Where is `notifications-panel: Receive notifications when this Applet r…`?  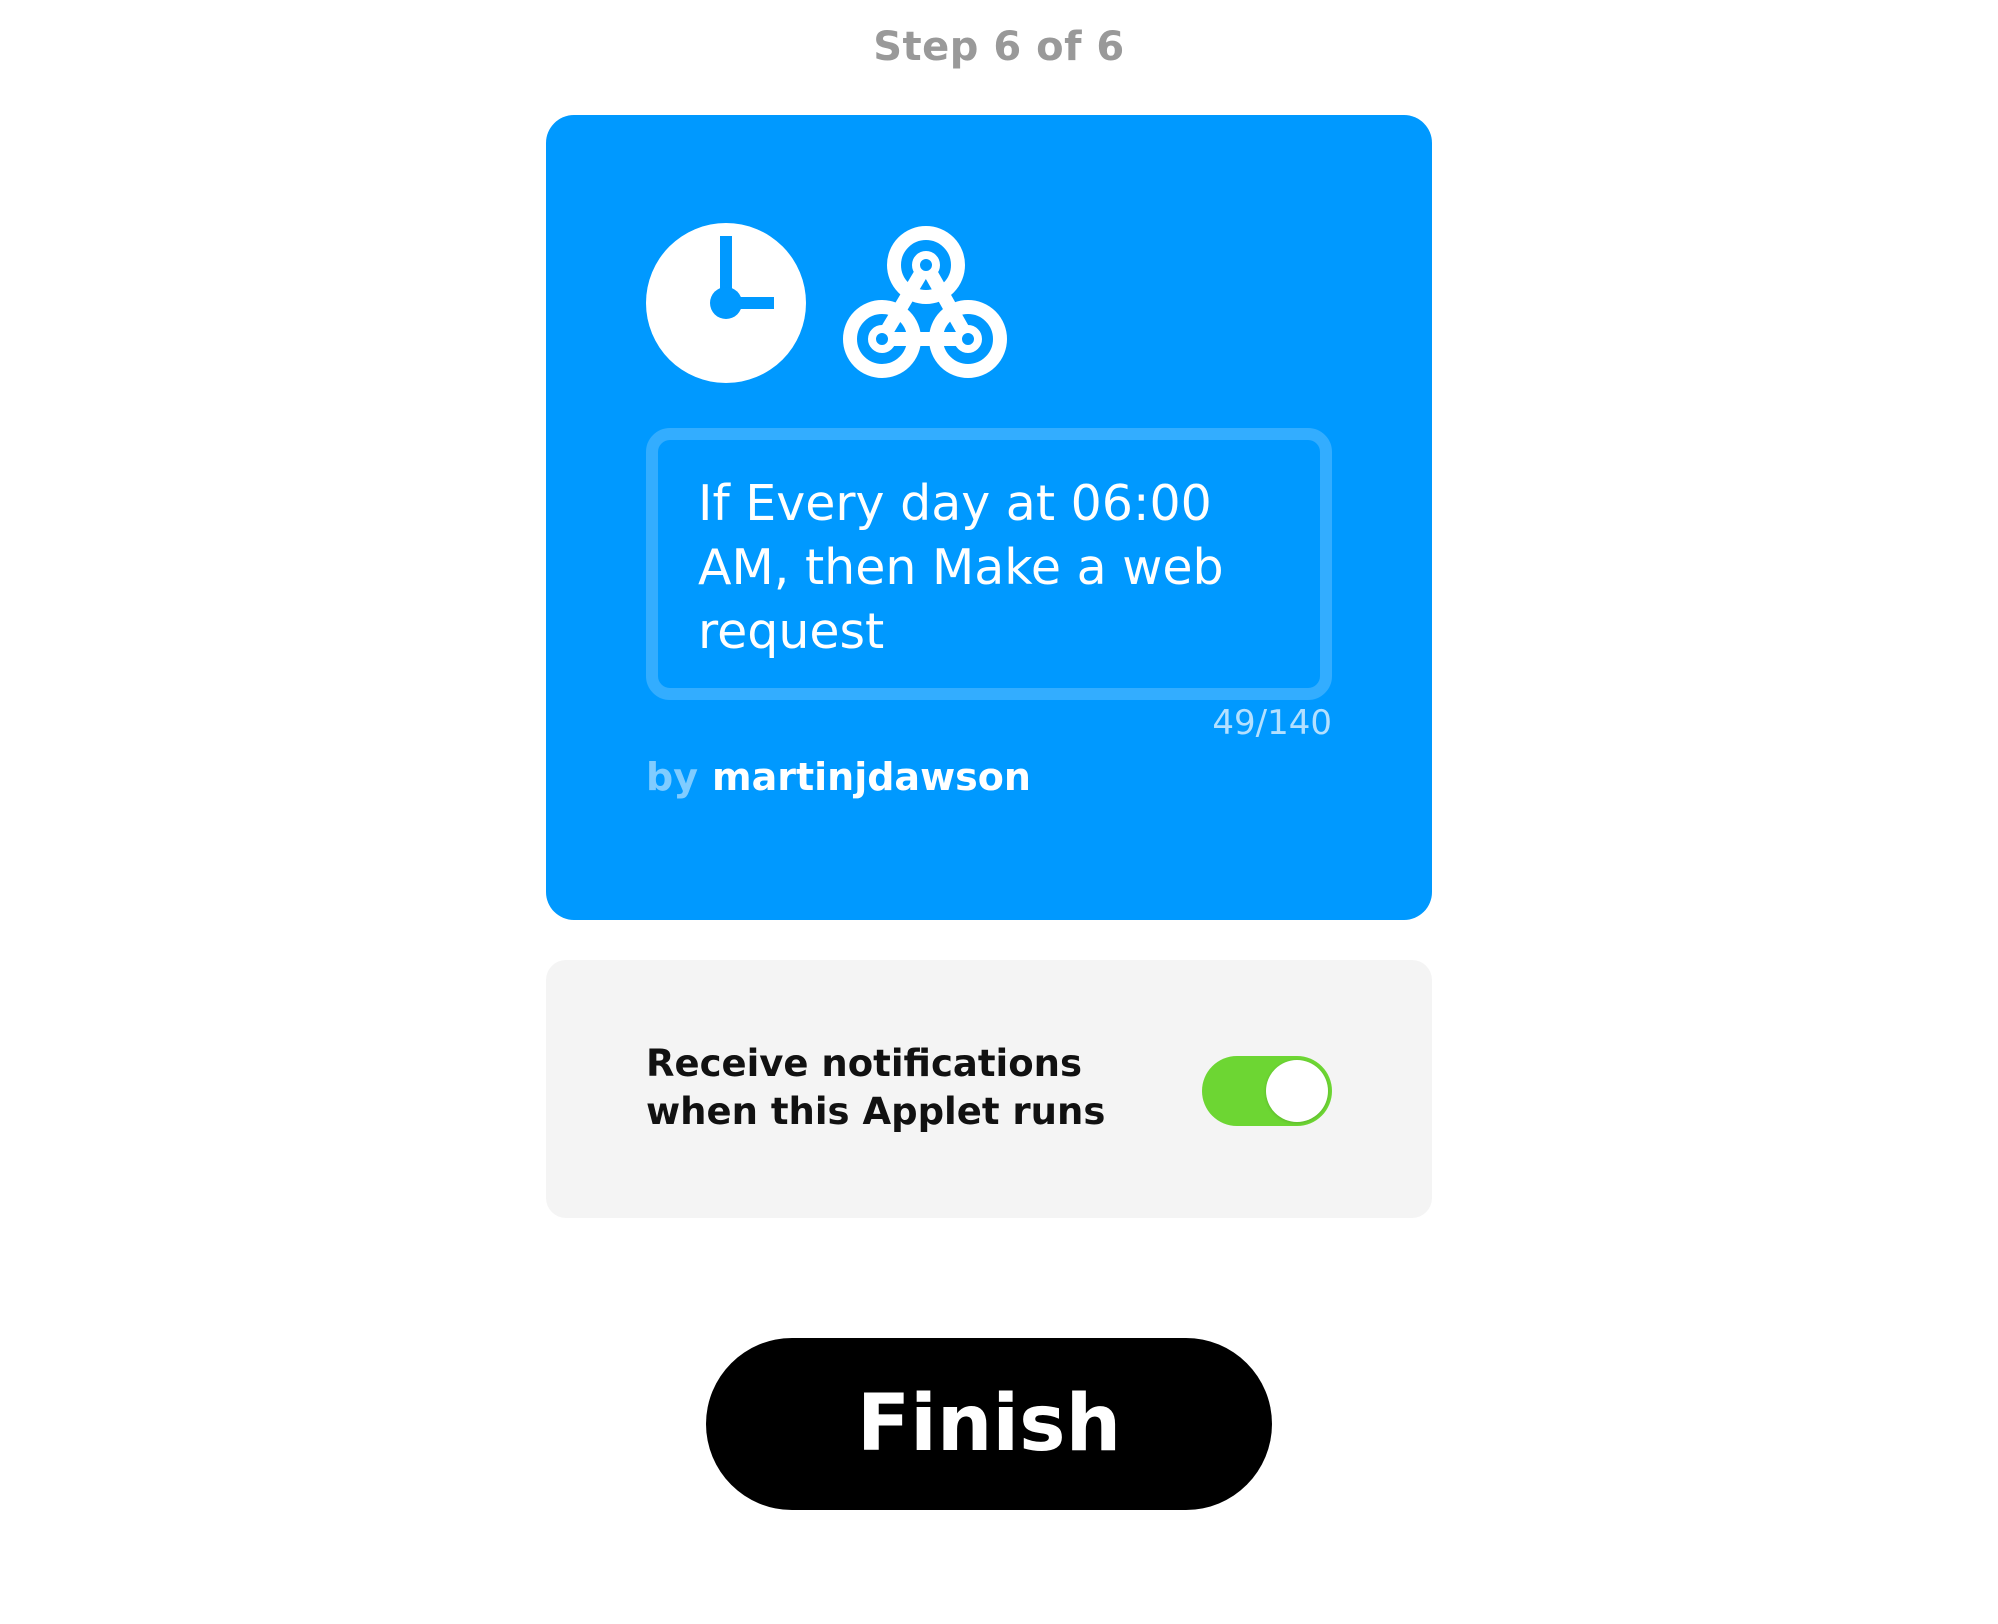
notifications-panel: Receive notifications when this Applet r… is located at coordinates (989, 1089).